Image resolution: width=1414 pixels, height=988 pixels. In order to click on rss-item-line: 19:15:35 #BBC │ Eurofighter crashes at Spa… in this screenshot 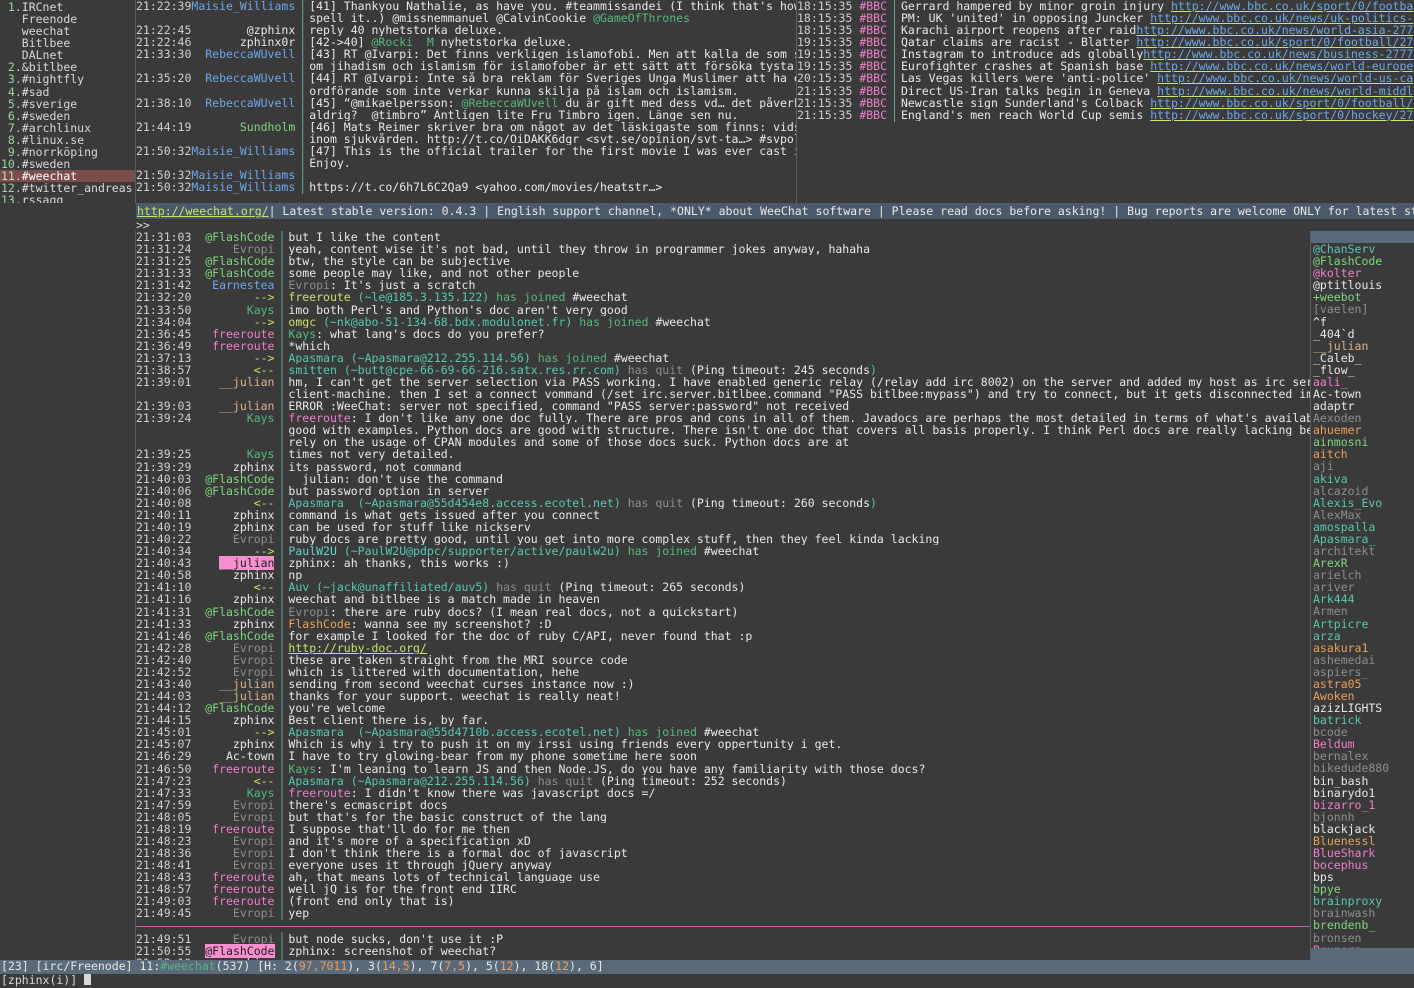, I will do `click(1105, 66)`.